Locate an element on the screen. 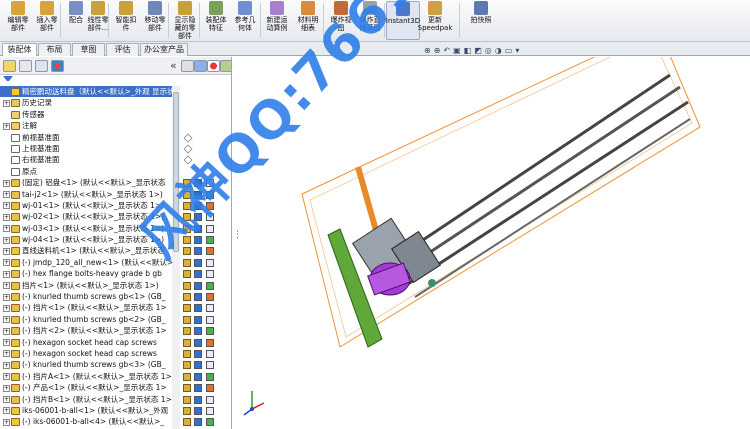  tab-5: 办公室产品 is located at coordinates (164, 49).